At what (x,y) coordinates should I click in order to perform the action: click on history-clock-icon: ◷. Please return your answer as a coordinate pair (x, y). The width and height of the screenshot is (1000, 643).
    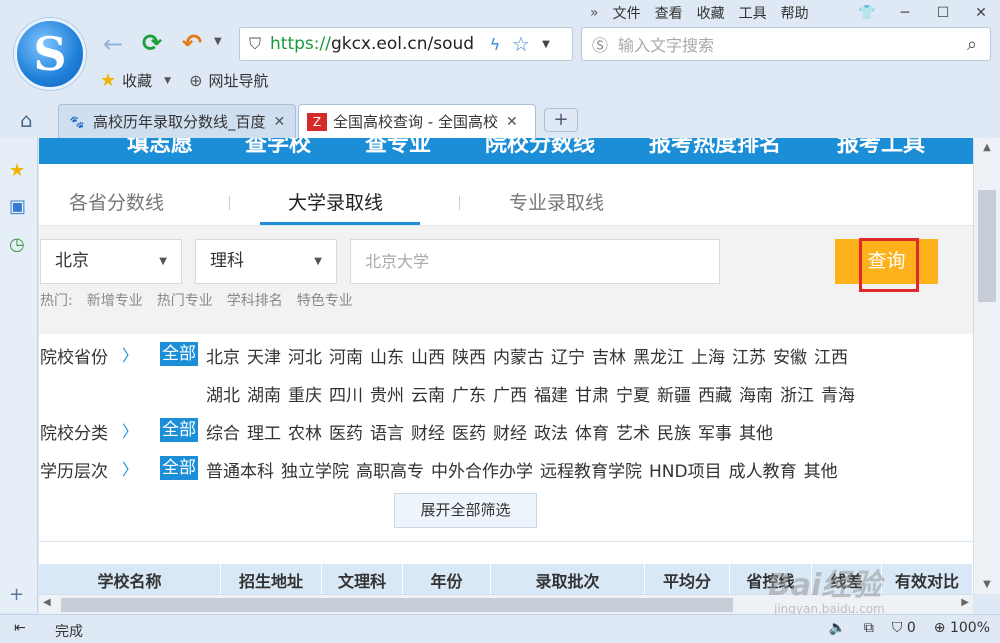
    Looking at the image, I should click on (17, 244).